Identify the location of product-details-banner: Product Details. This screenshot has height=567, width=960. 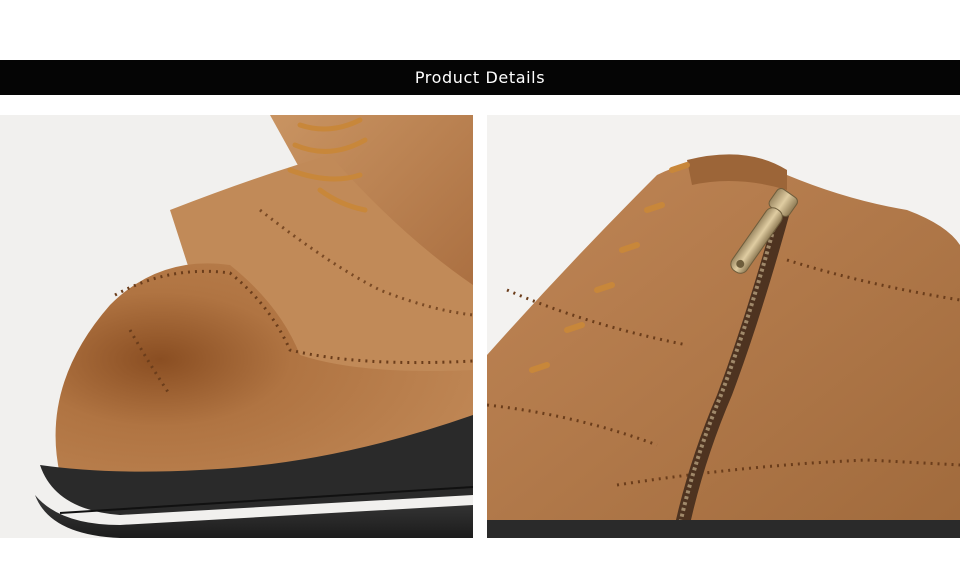
(480, 77).